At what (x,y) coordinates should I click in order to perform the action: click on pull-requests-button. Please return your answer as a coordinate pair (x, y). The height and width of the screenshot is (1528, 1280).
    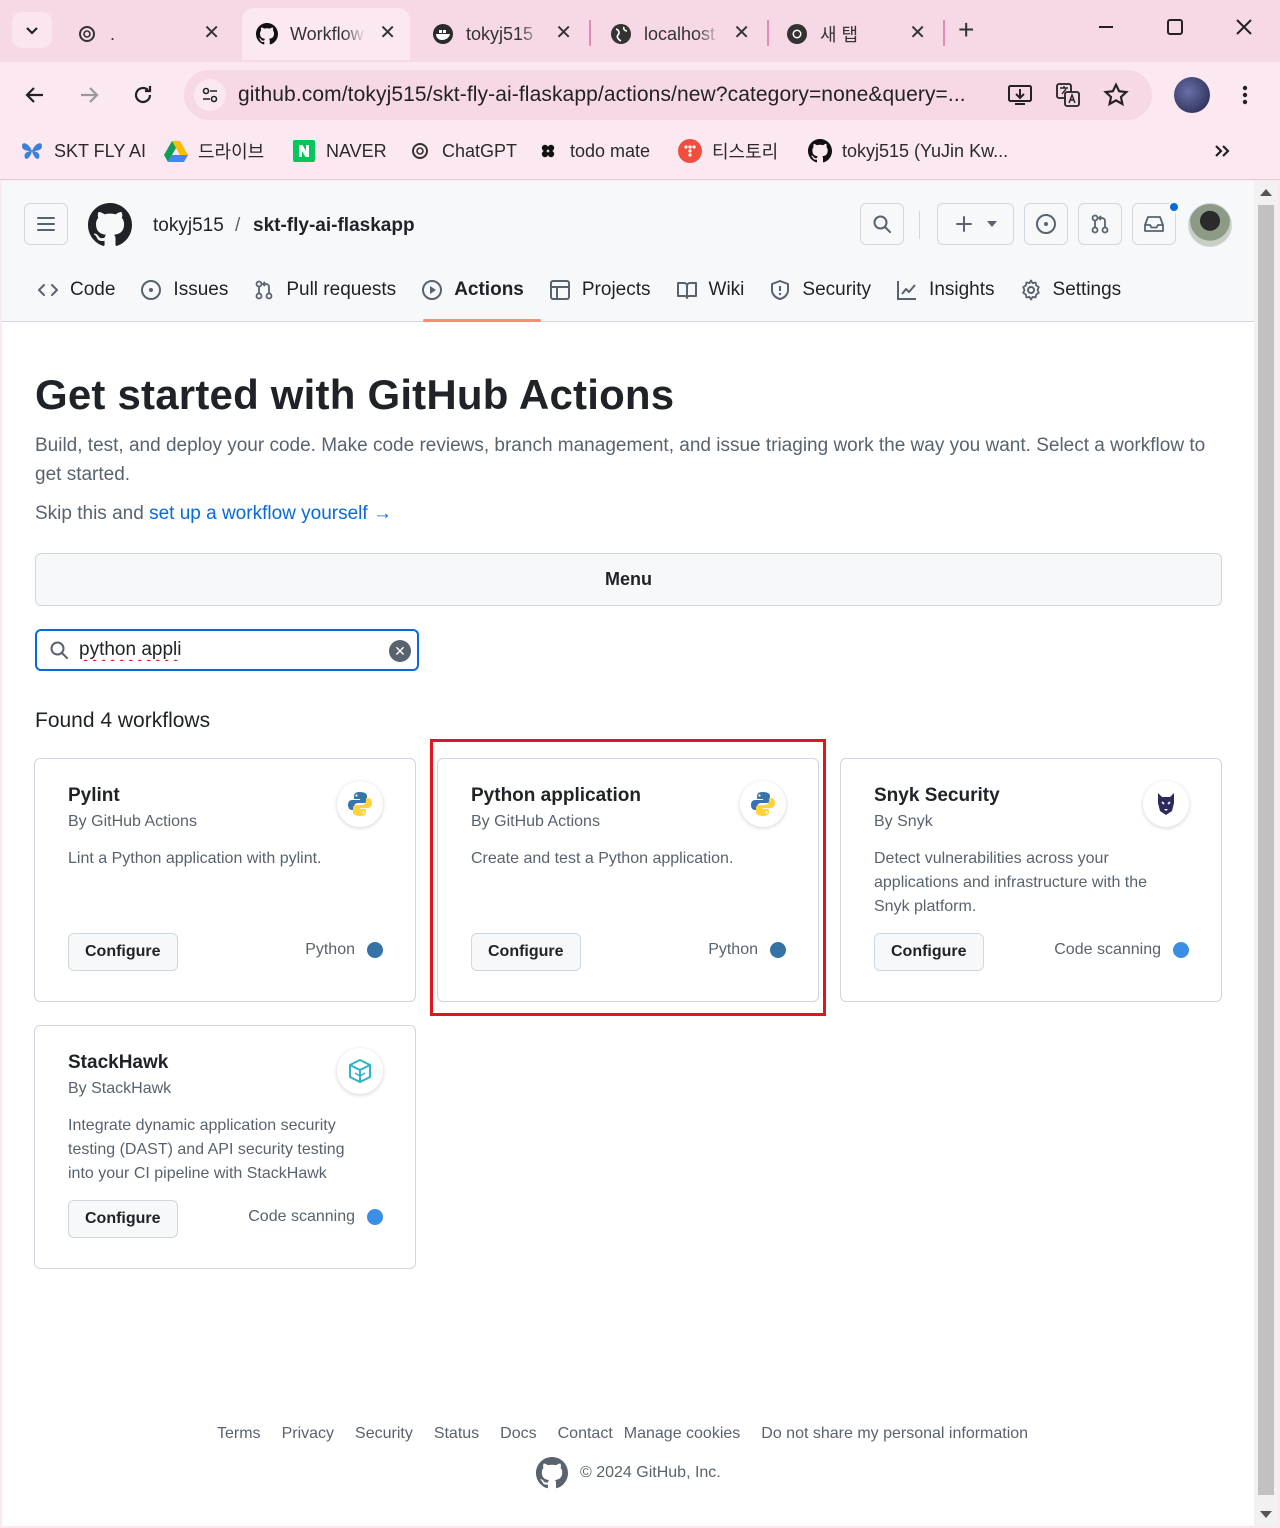
    Looking at the image, I should click on (1100, 224).